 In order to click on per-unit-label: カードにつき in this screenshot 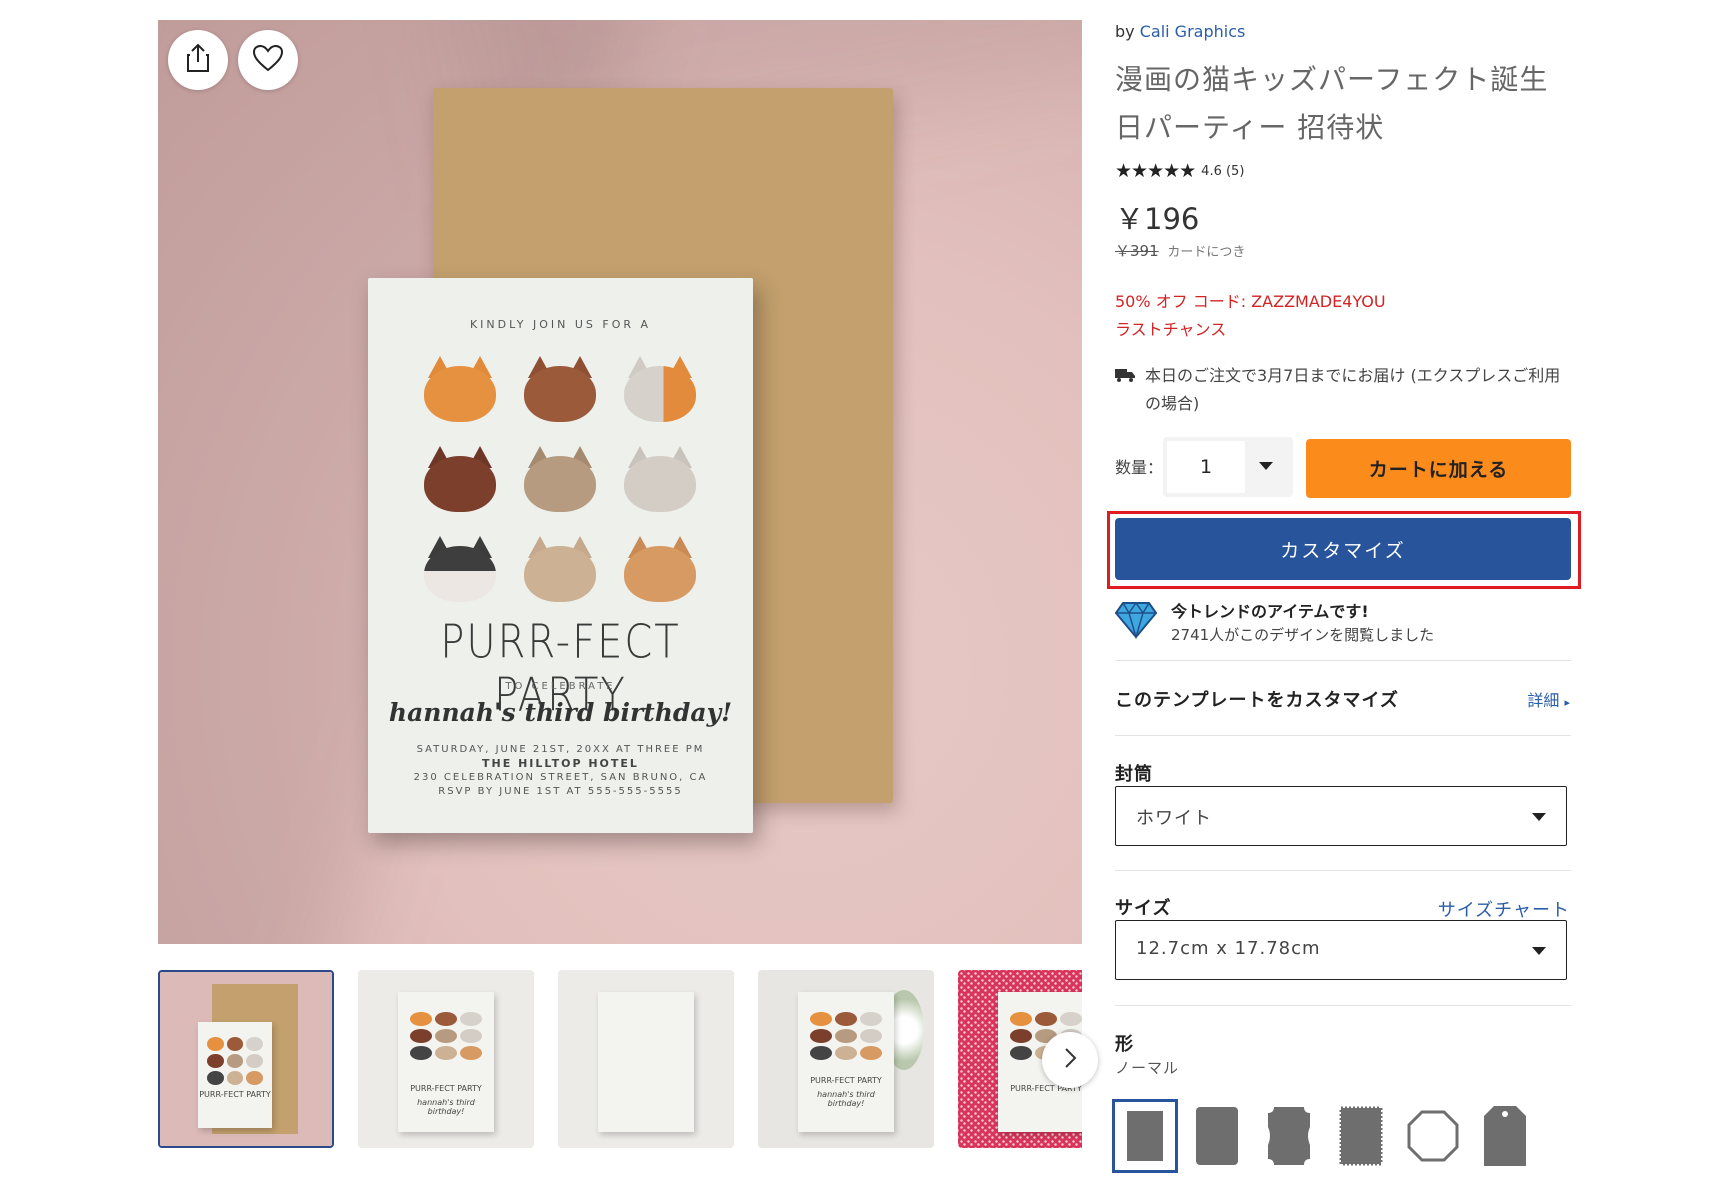, I will do `click(1206, 252)`.